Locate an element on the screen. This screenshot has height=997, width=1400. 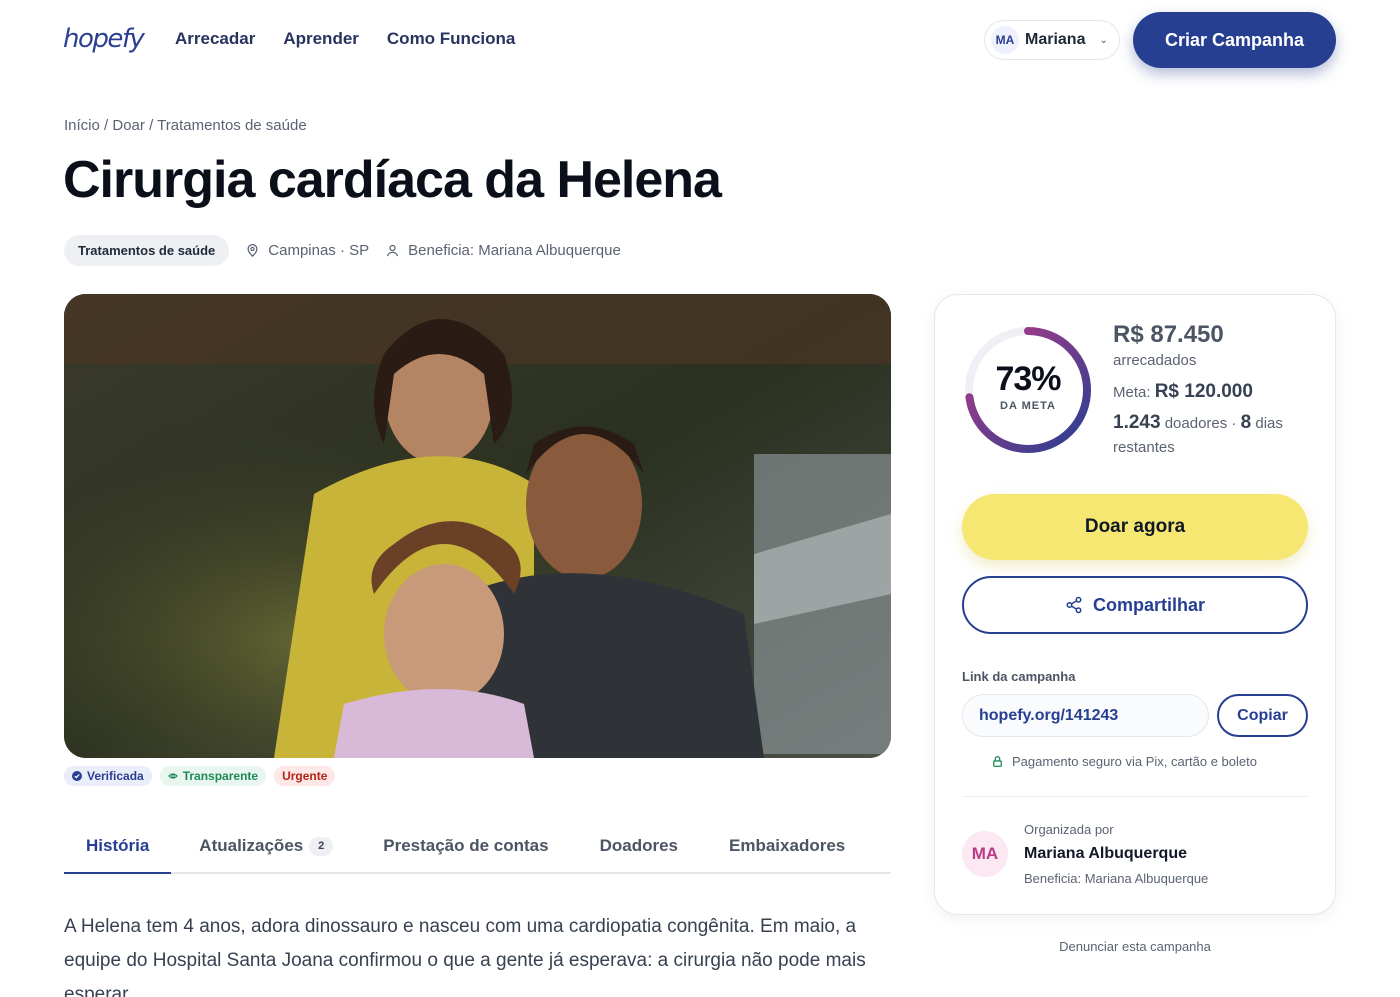
donors-count: 1.243 is located at coordinates (1137, 422).